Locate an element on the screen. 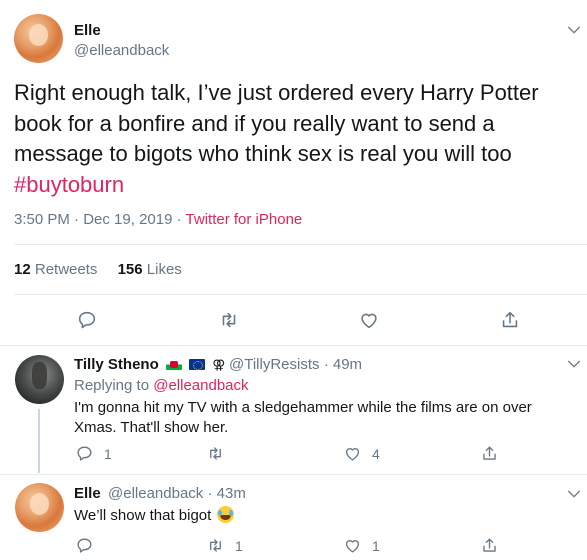 The height and width of the screenshot is (560, 587). tweet-date: Dec 19, 2019 is located at coordinates (127, 219).